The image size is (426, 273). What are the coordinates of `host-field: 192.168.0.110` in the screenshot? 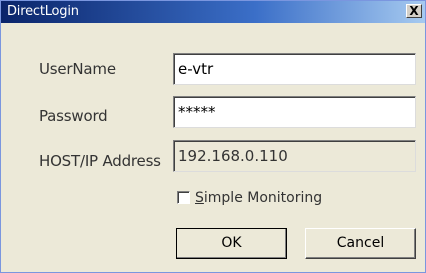 It's located at (294, 156).